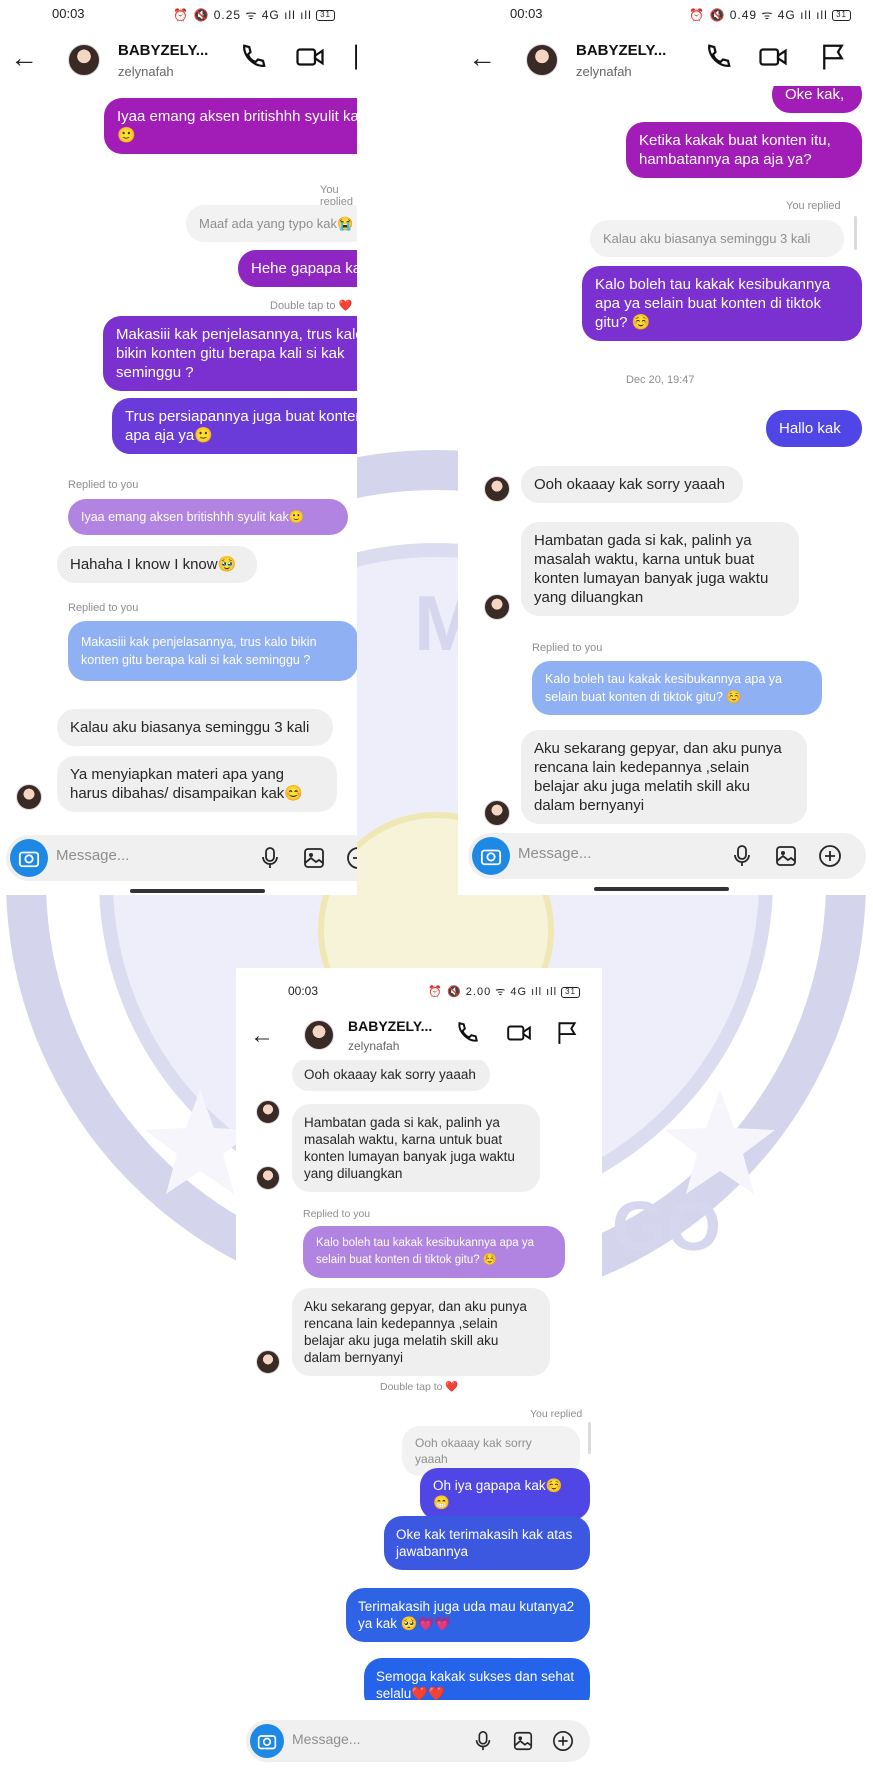 This screenshot has height=1770, width=873. I want to click on quoted-message: Iyaa emang aksen britishhh syulit kak🙂, so click(208, 517).